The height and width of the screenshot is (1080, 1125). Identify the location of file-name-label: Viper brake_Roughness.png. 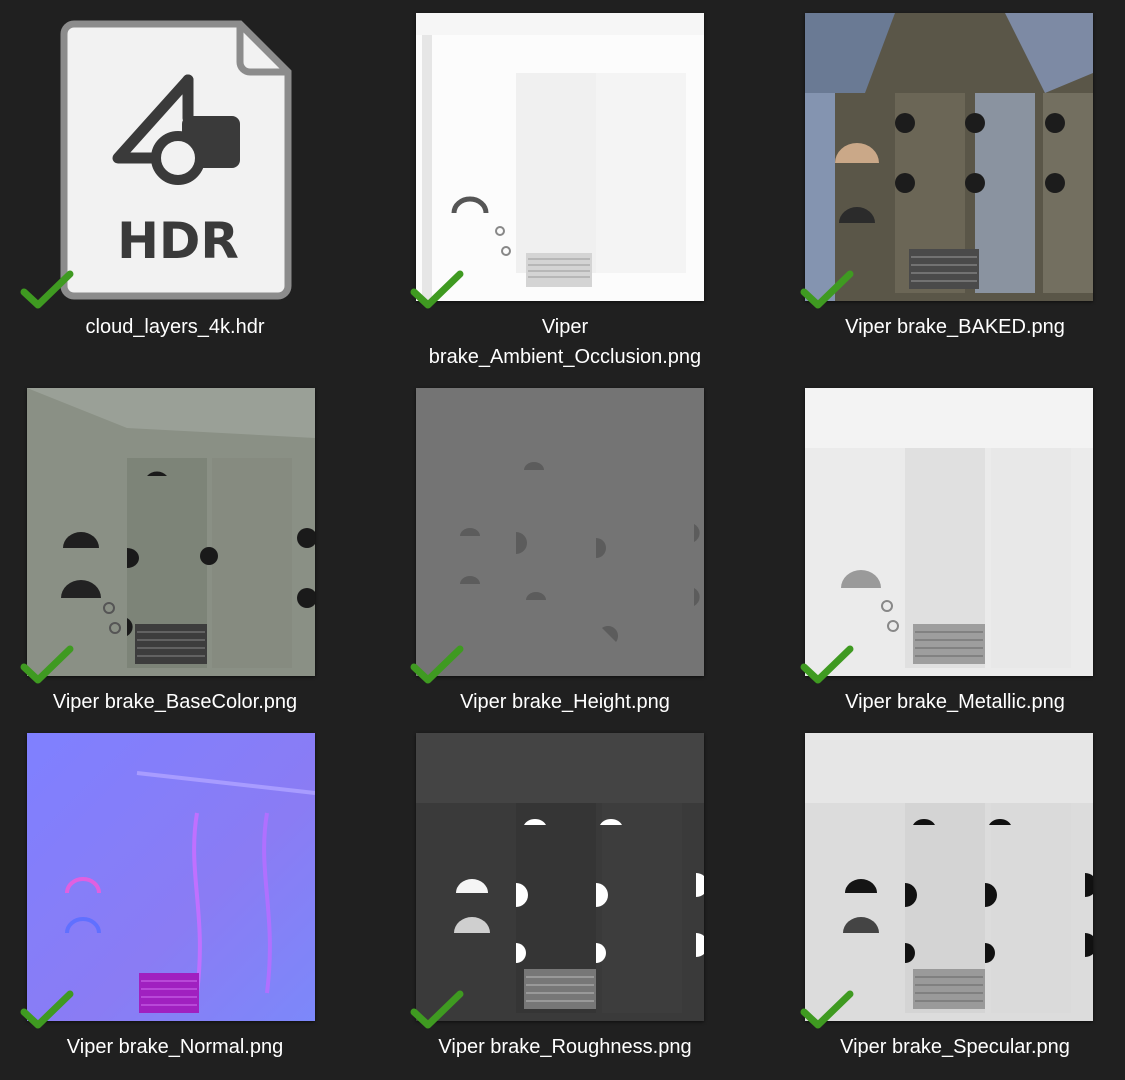
(565, 1047).